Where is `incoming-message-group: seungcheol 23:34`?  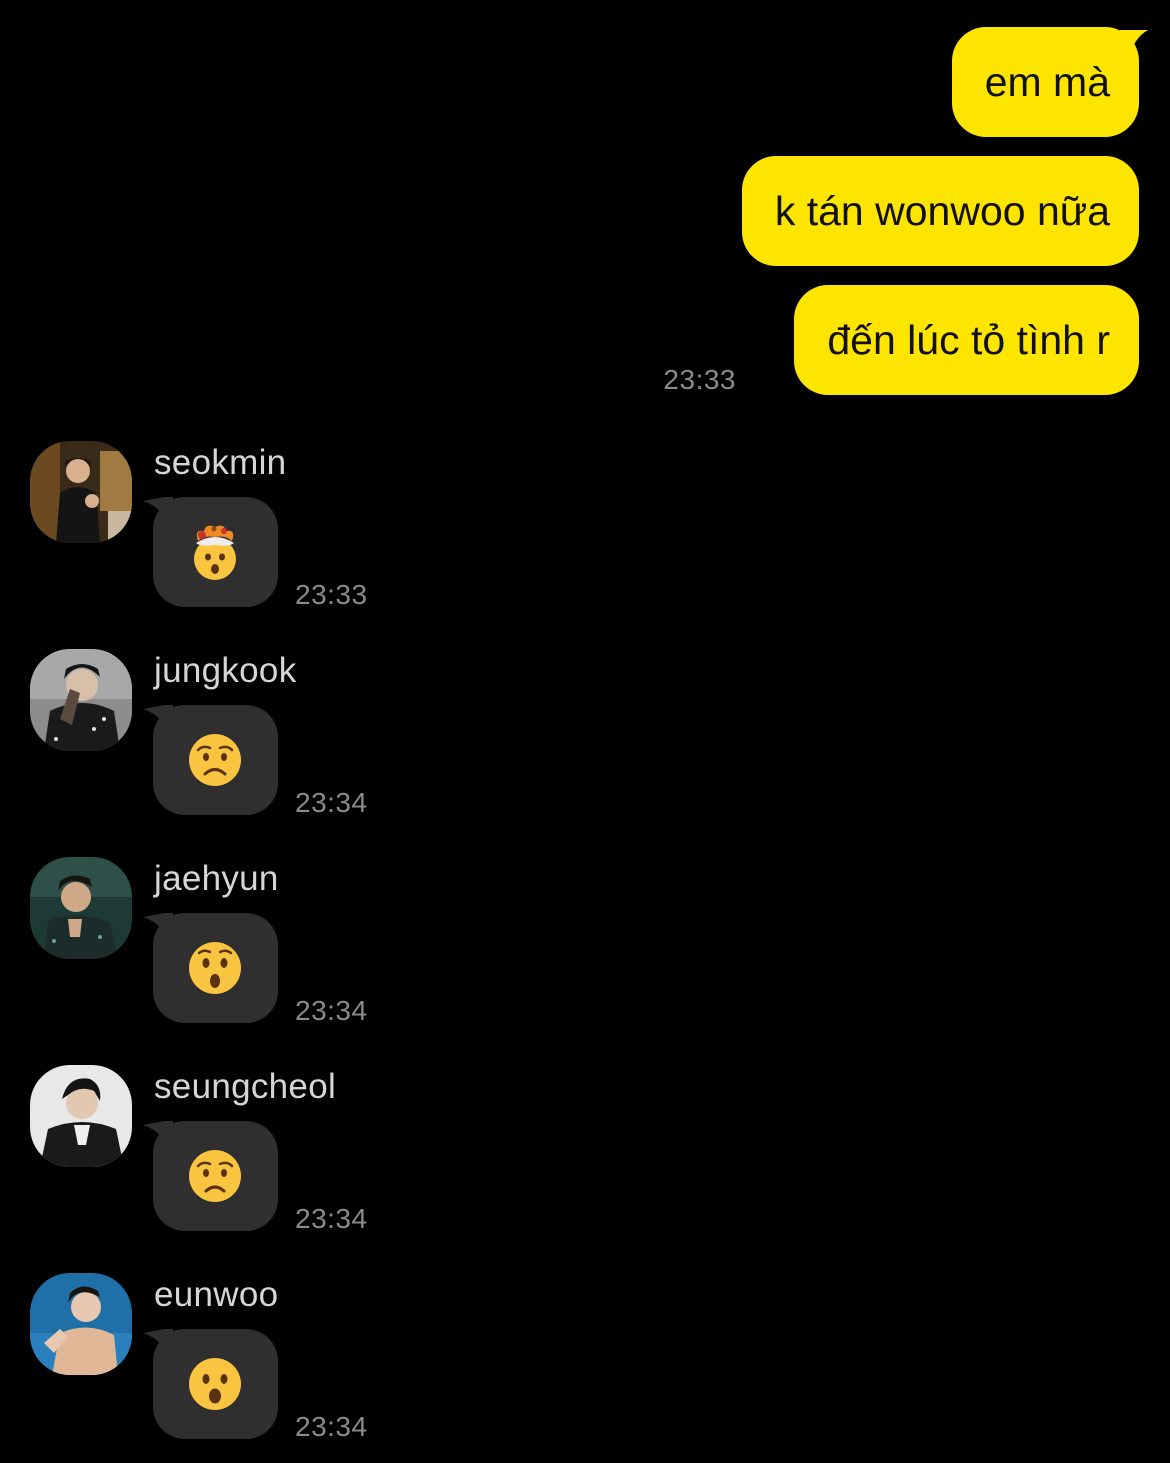 incoming-message-group: seungcheol 23:34 is located at coordinates (300, 1155).